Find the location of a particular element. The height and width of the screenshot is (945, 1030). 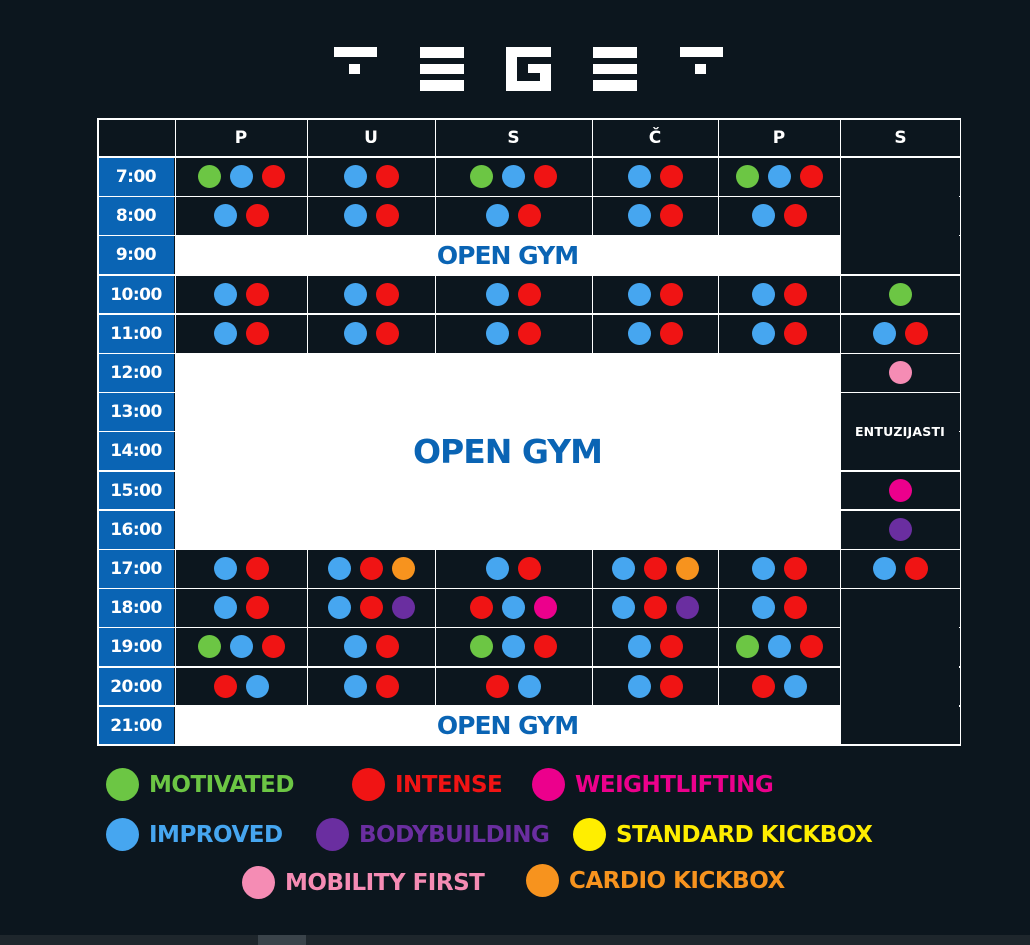

legend-label: WEIGHTLIFTING is located at coordinates (674, 784).